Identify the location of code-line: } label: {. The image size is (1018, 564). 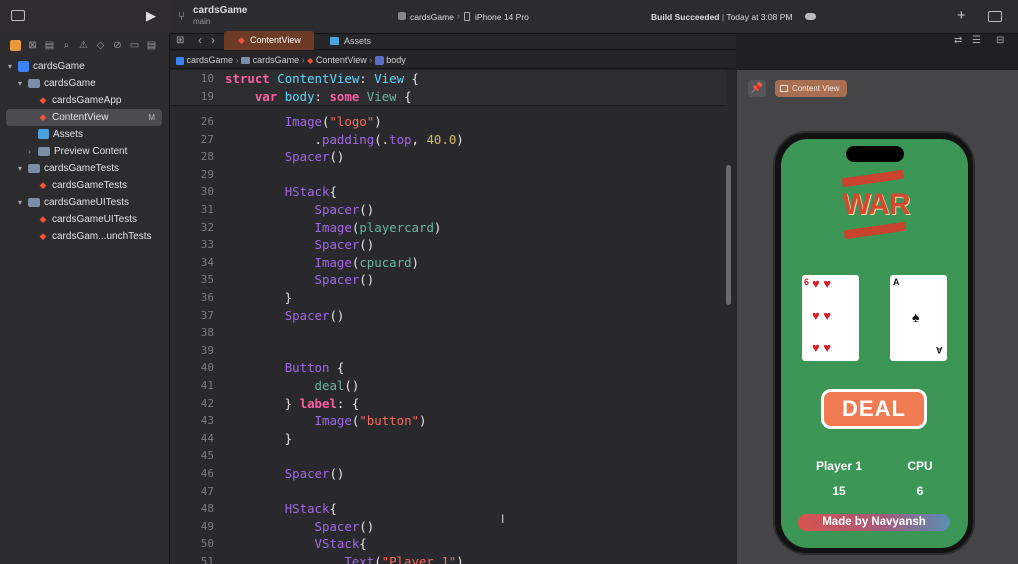
(292, 403).